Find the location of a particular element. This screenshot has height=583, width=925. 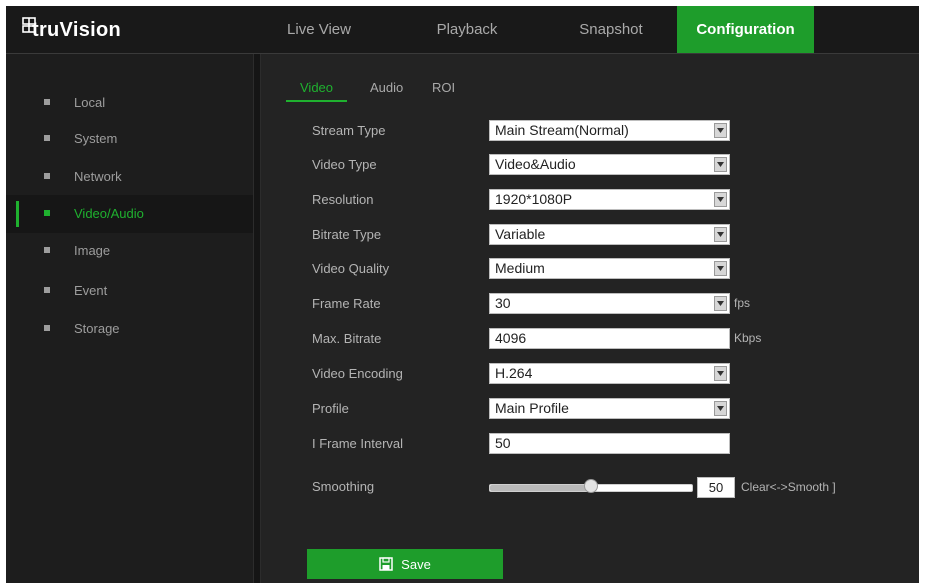

sidebar-item-label: Storage is located at coordinates (97, 328).